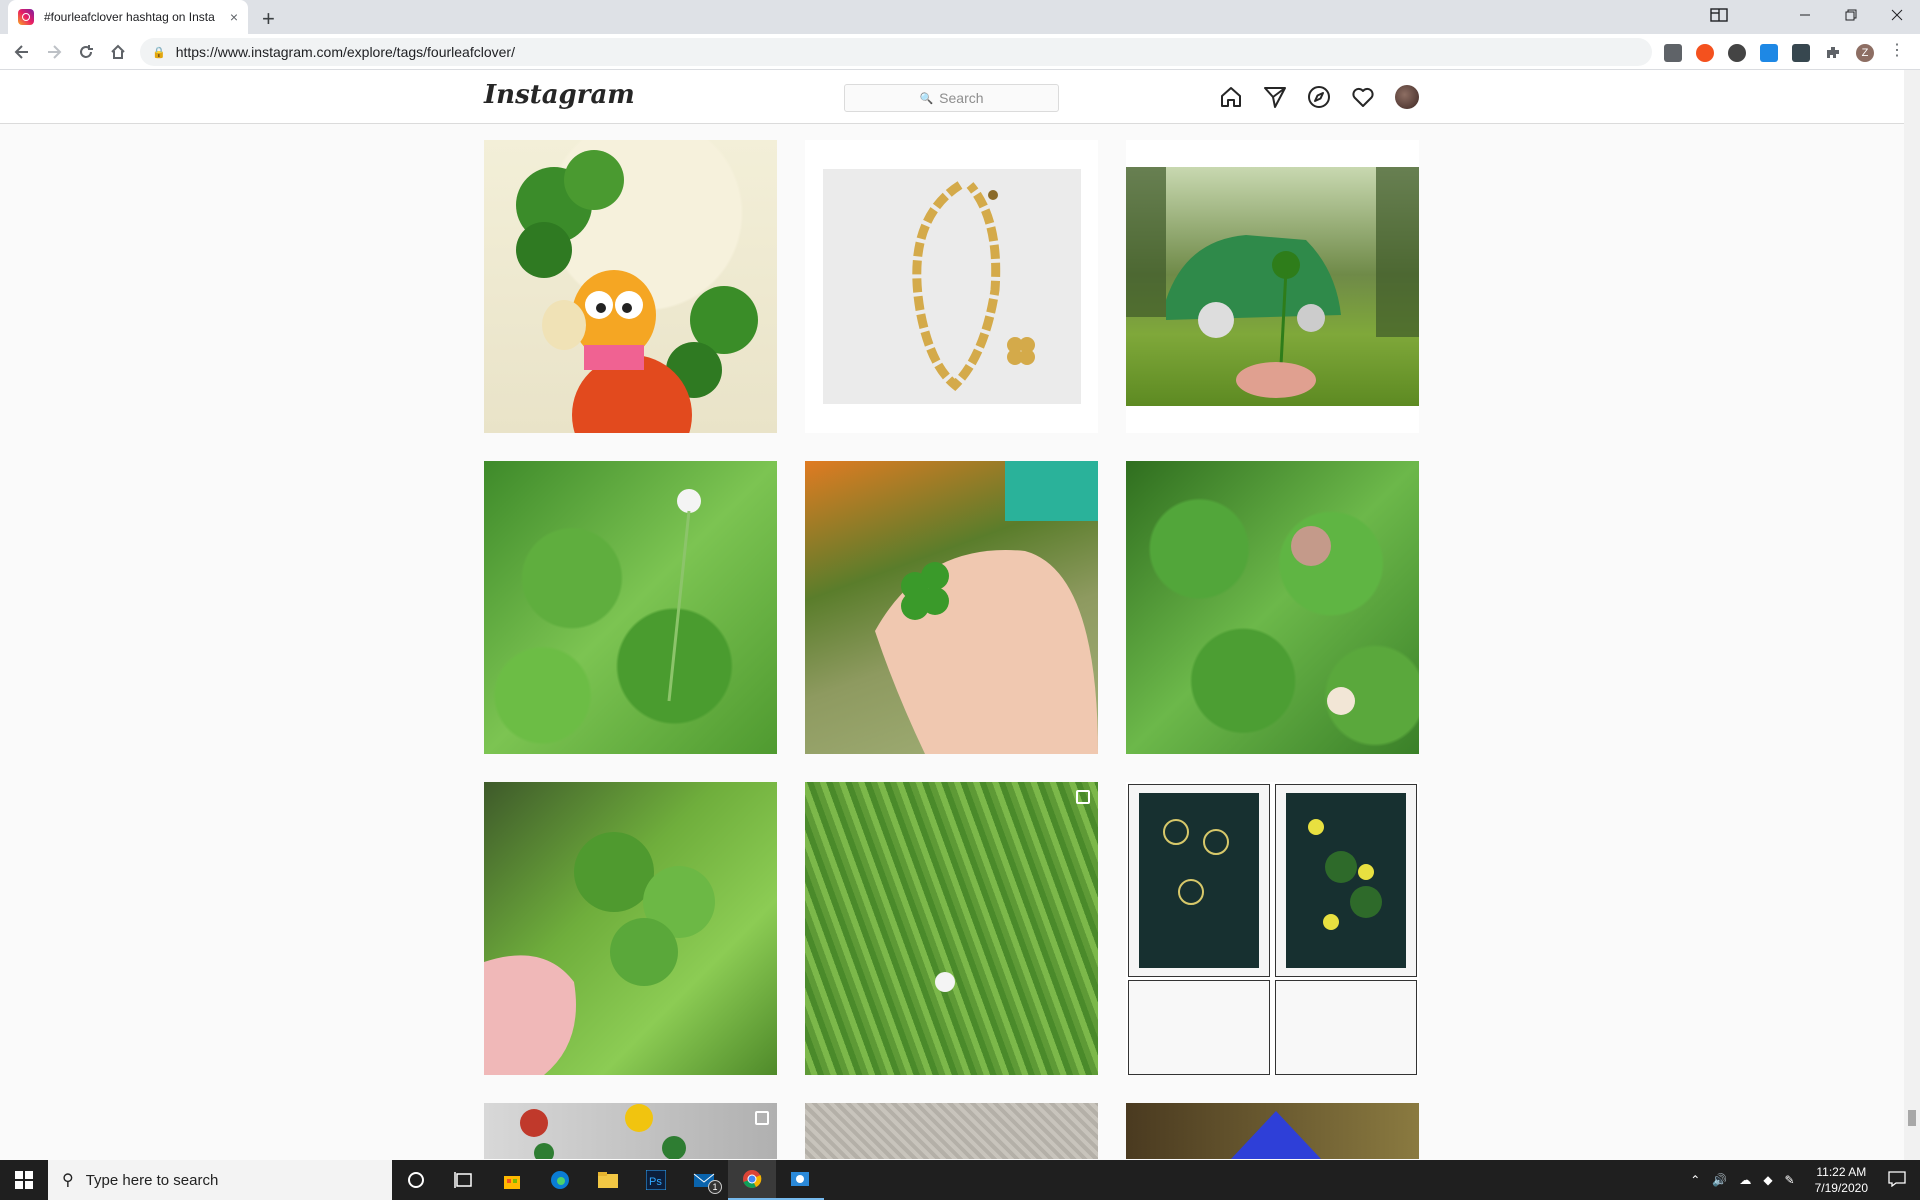  Describe the element at coordinates (1805, 15) in the screenshot. I see `minimize-icon` at that location.